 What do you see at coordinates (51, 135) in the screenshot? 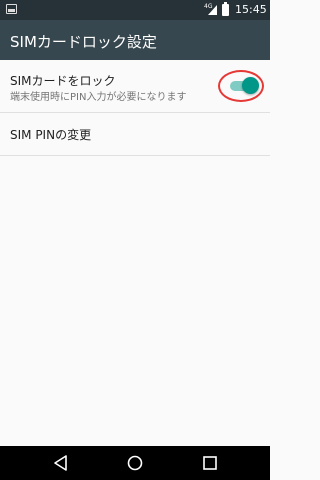
I see `change-sim-pin-title: SIM PINの変更` at bounding box center [51, 135].